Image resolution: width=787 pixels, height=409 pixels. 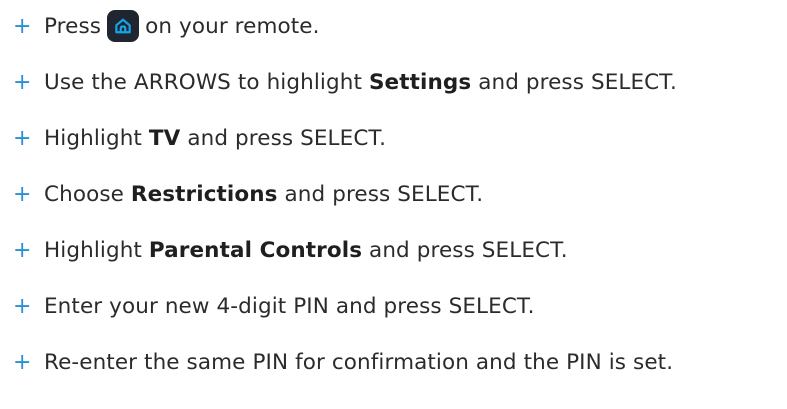 What do you see at coordinates (84, 194) in the screenshot?
I see `step-4-text-before: Choose` at bounding box center [84, 194].